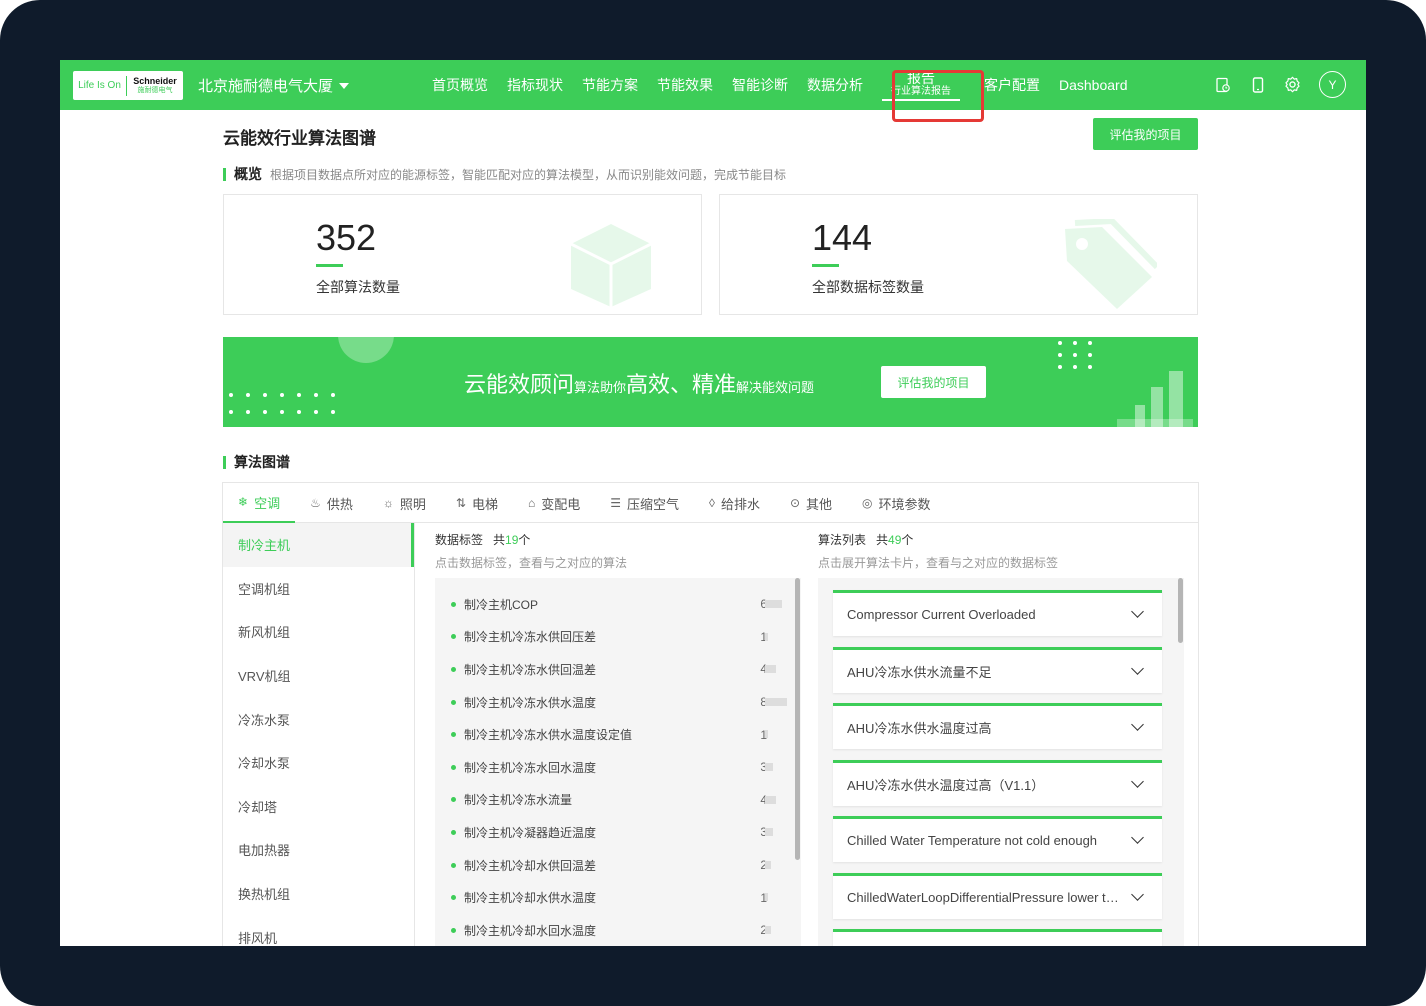  I want to click on section-marker, so click(224, 462).